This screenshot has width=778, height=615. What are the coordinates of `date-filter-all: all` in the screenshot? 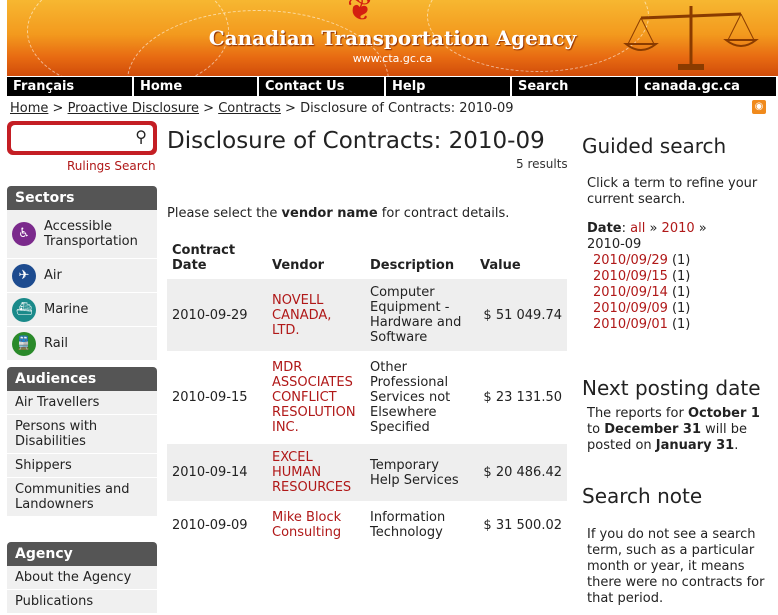 It's located at (637, 228).